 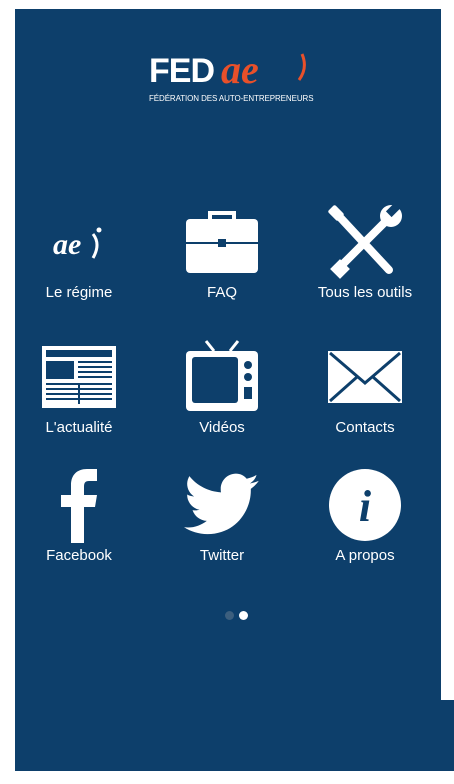 What do you see at coordinates (243, 615) in the screenshot?
I see `page-dot-2-active` at bounding box center [243, 615].